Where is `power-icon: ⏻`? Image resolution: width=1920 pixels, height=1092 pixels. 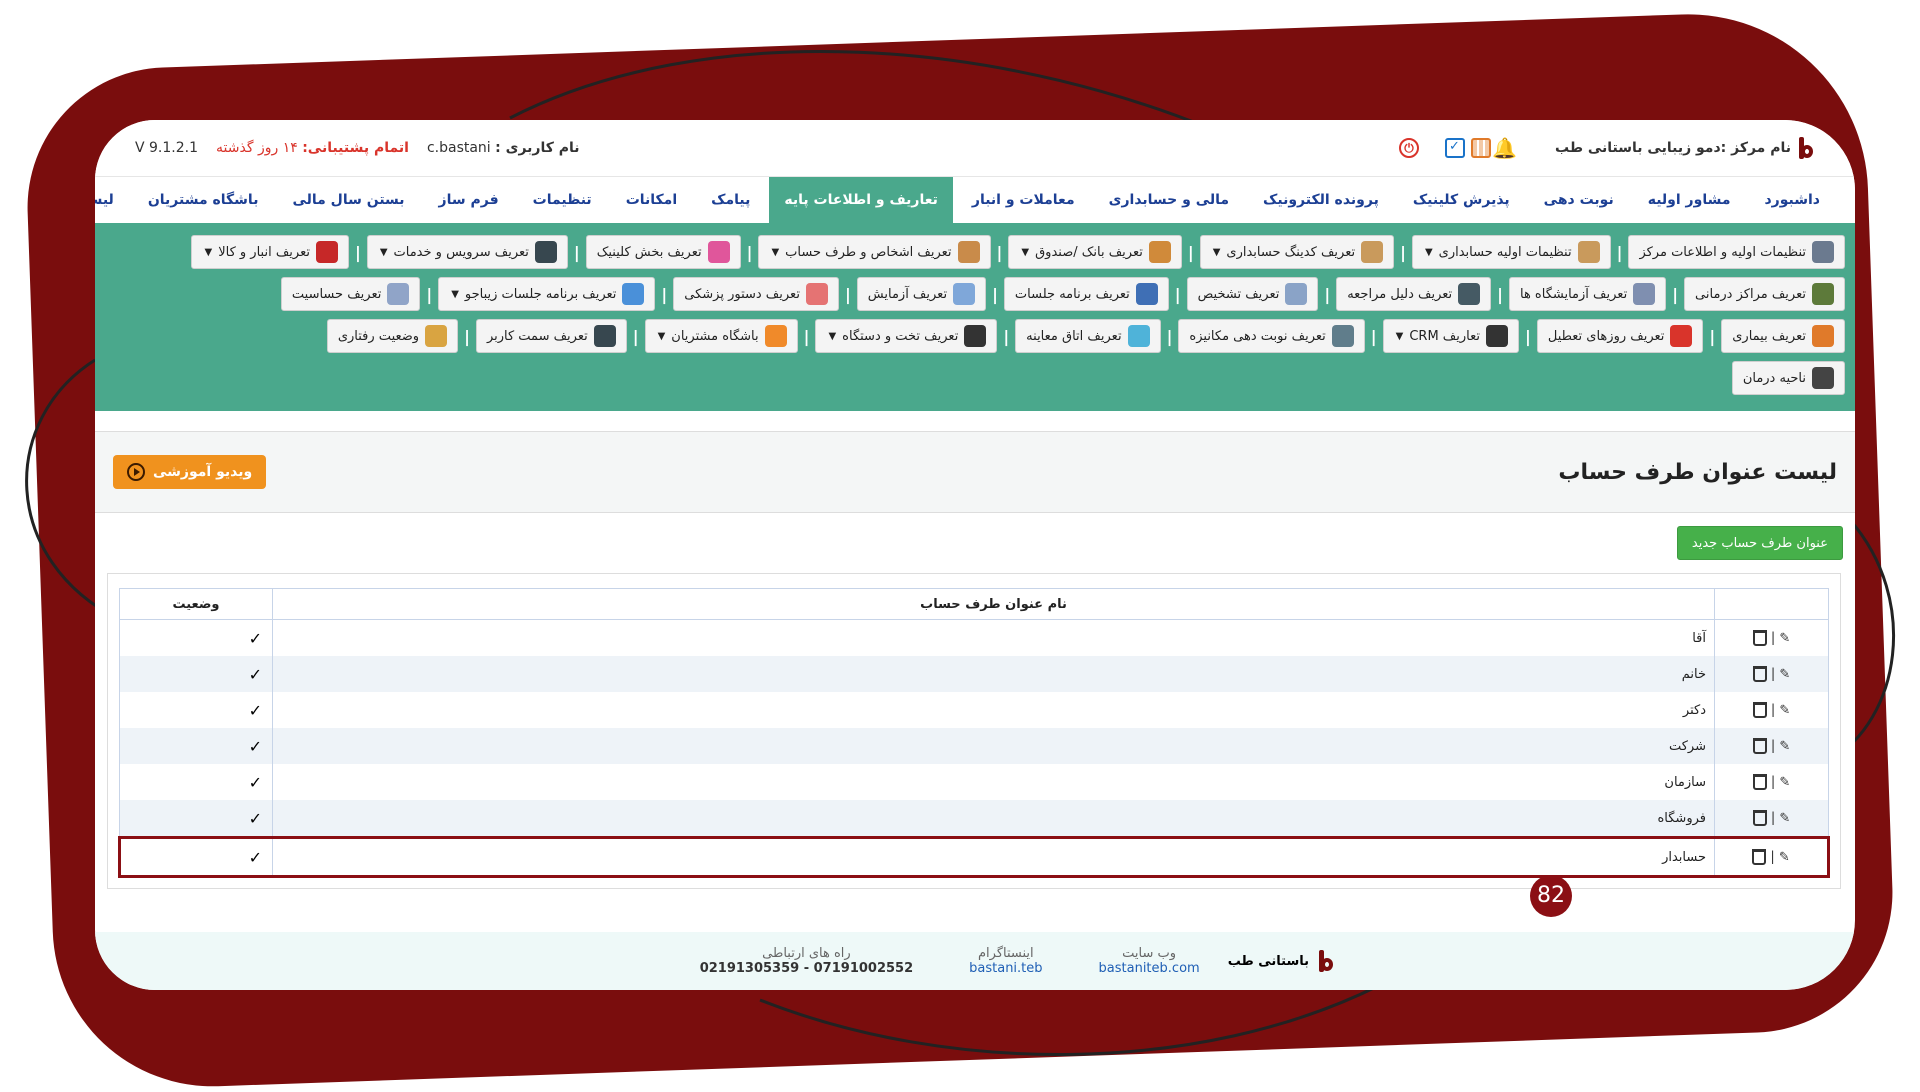 power-icon: ⏻ is located at coordinates (1409, 148).